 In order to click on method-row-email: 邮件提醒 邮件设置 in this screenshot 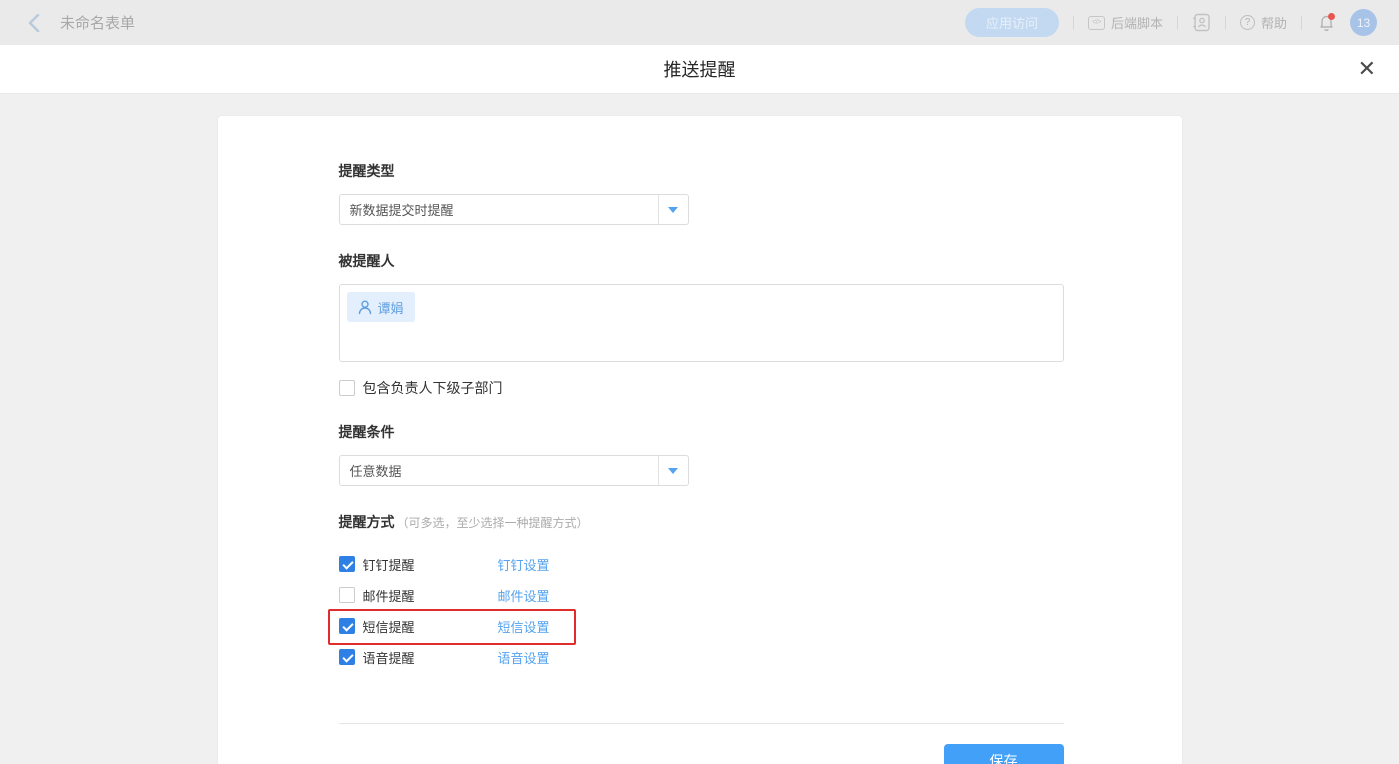, I will do `click(700, 595)`.